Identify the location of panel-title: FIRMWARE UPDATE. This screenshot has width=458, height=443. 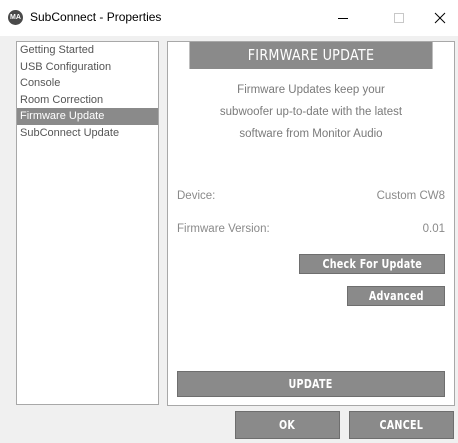
(311, 55).